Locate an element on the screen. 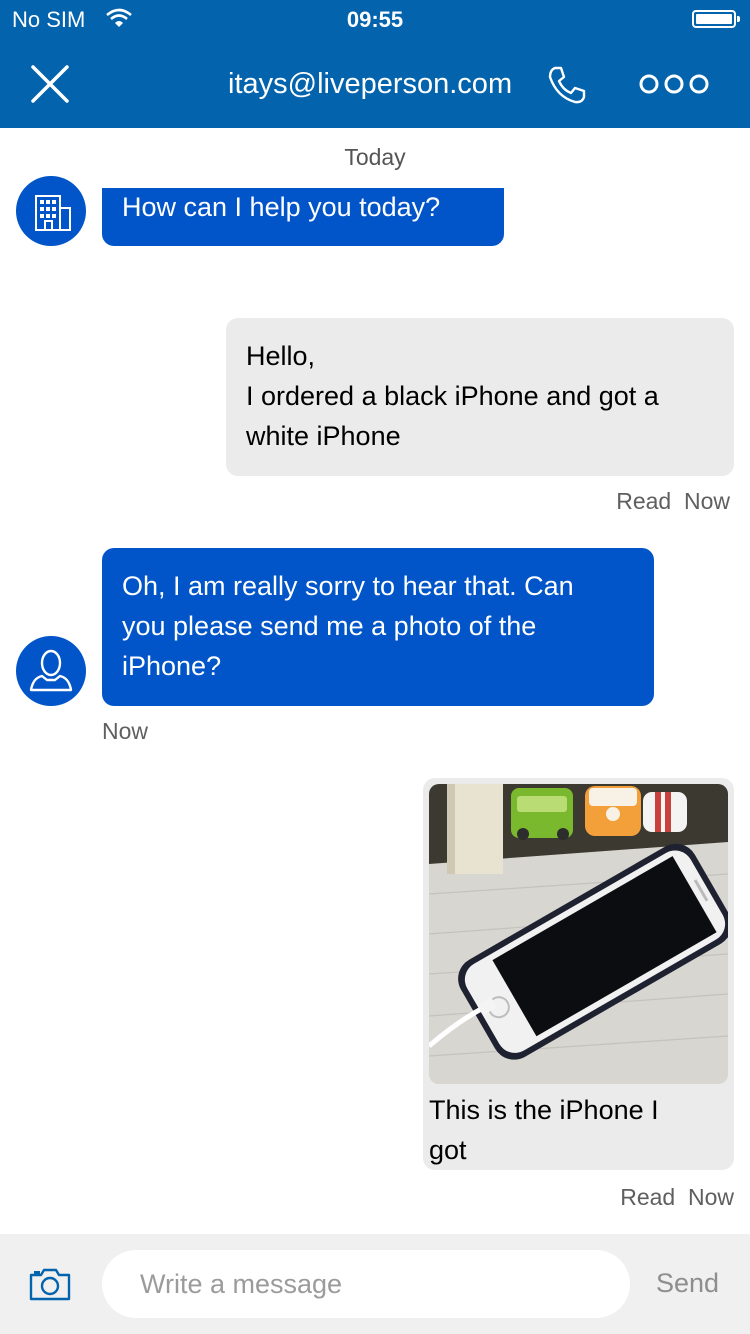 The height and width of the screenshot is (1334, 750). message-bubble: How can I help you today? is located at coordinates (303, 217).